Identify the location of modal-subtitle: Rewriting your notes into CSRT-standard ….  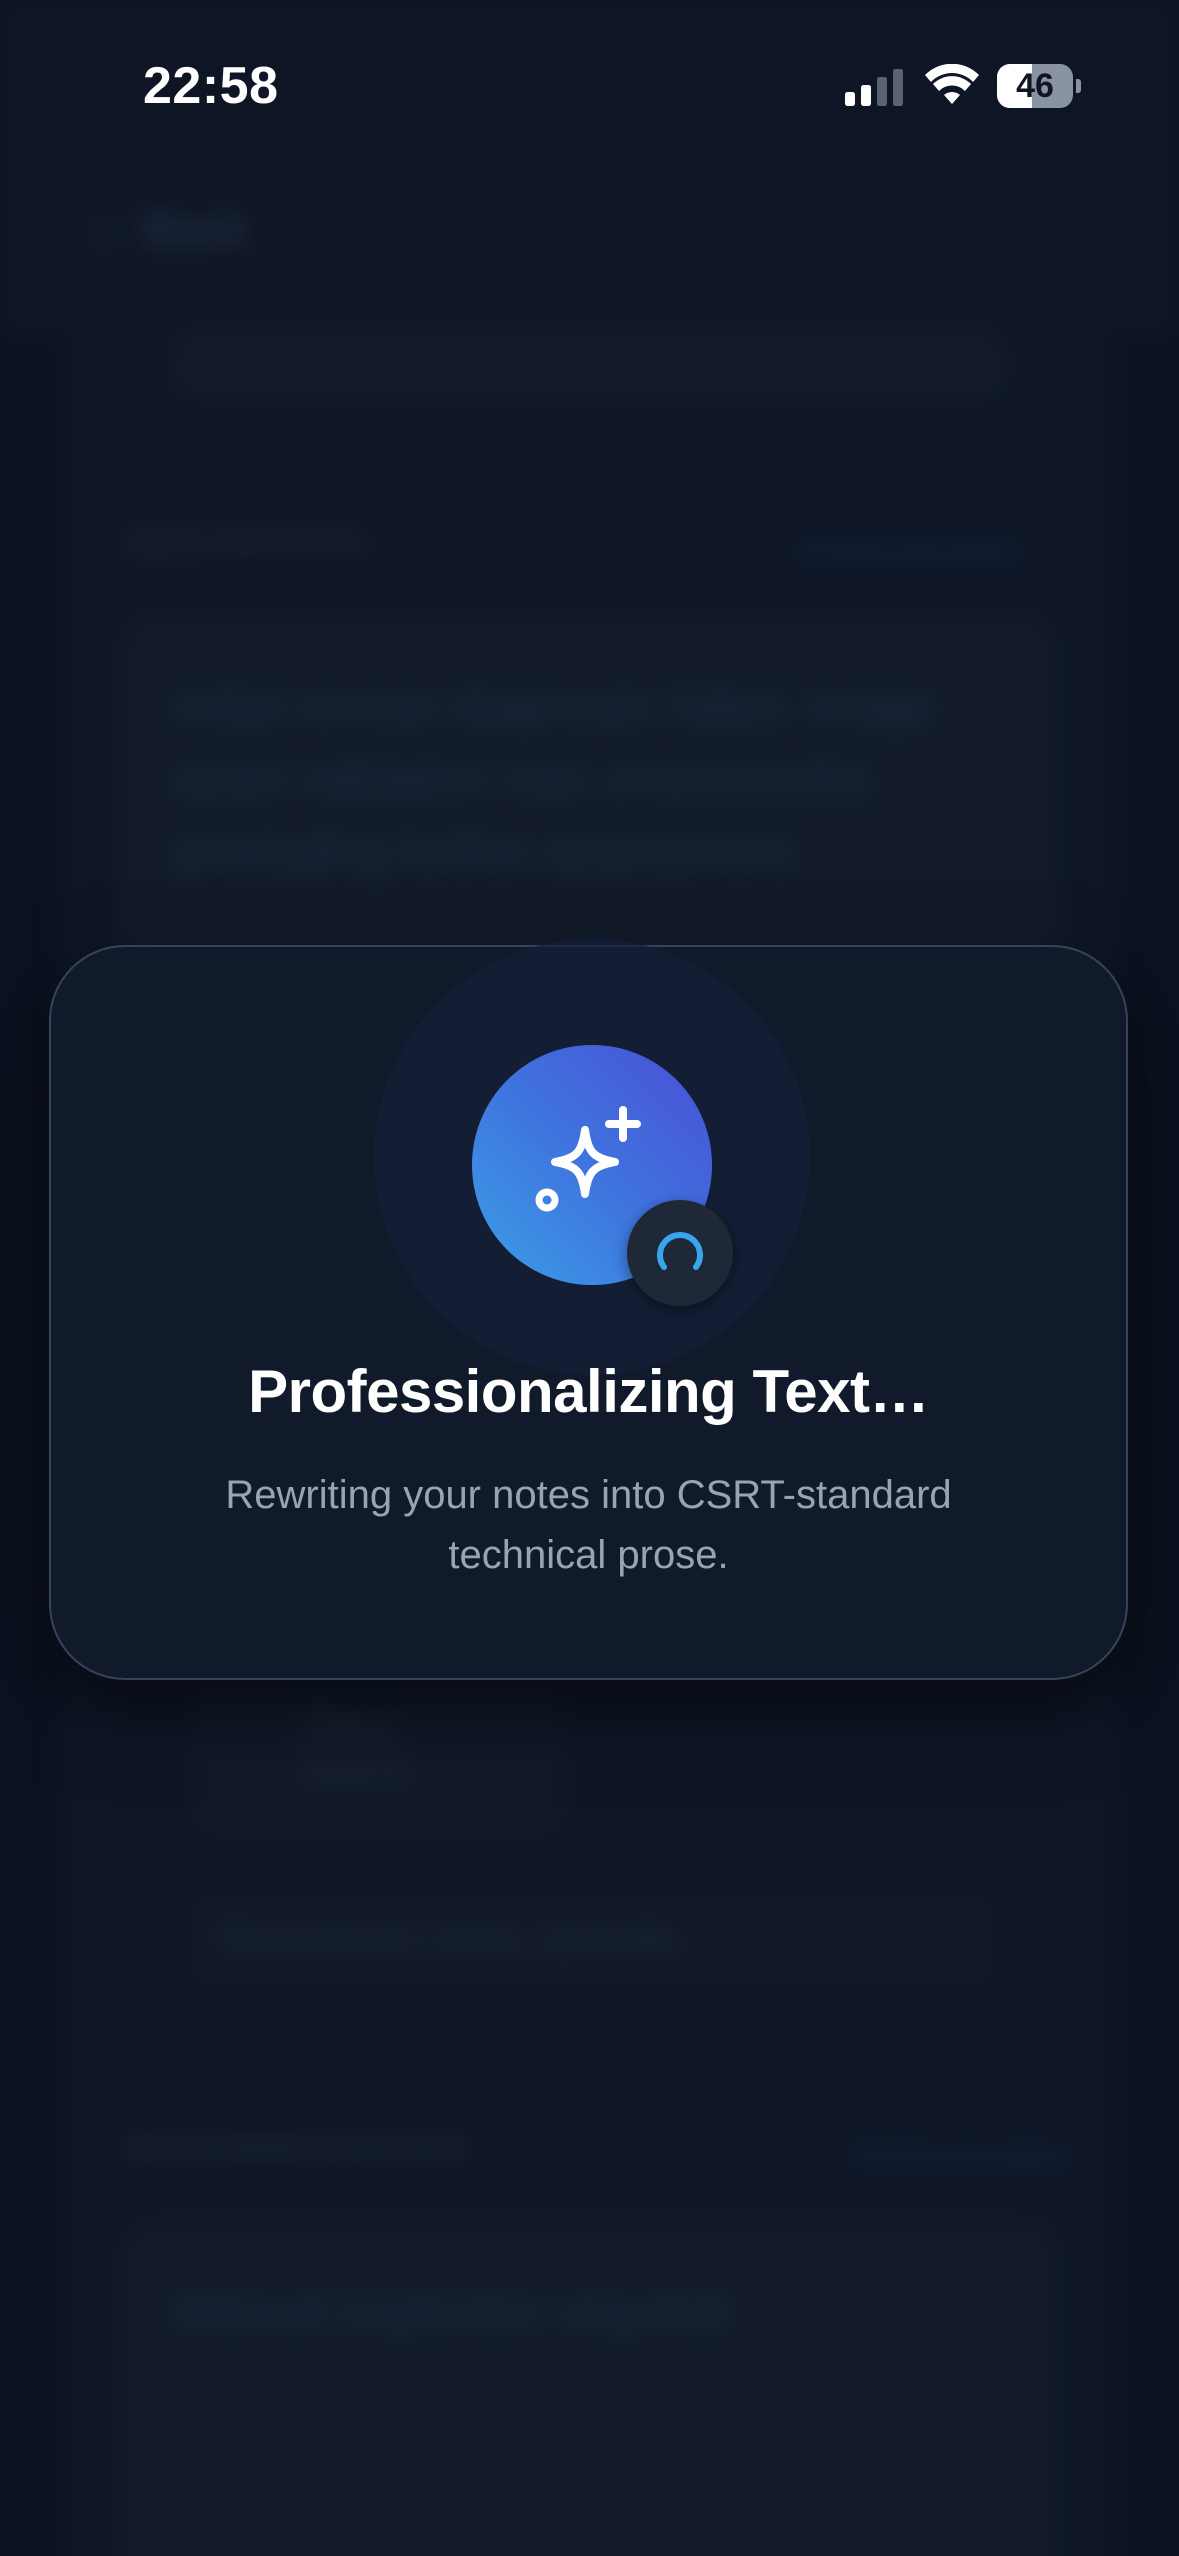
(588, 1525).